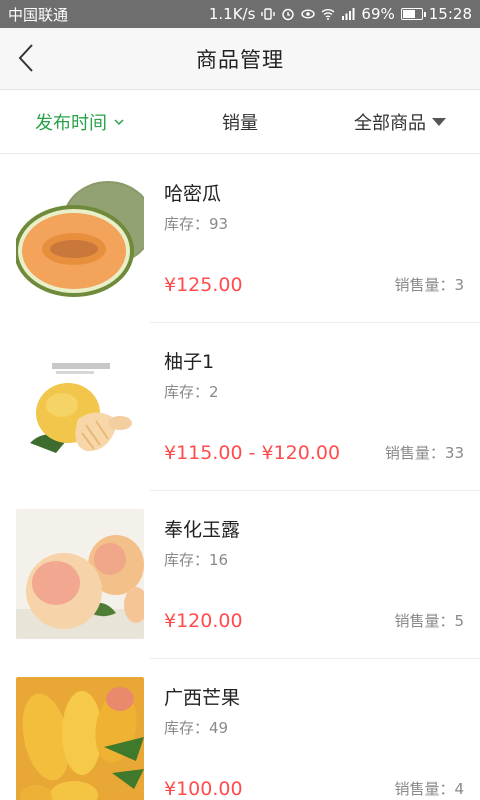  What do you see at coordinates (429, 621) in the screenshot?
I see `product-sales: 销售量：5` at bounding box center [429, 621].